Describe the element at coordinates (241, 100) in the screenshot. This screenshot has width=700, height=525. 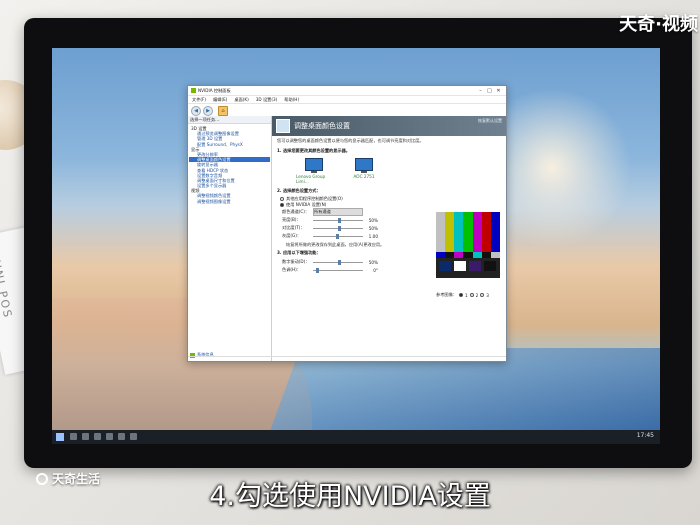
I see `menu-desktop: 桌面(K)` at that location.